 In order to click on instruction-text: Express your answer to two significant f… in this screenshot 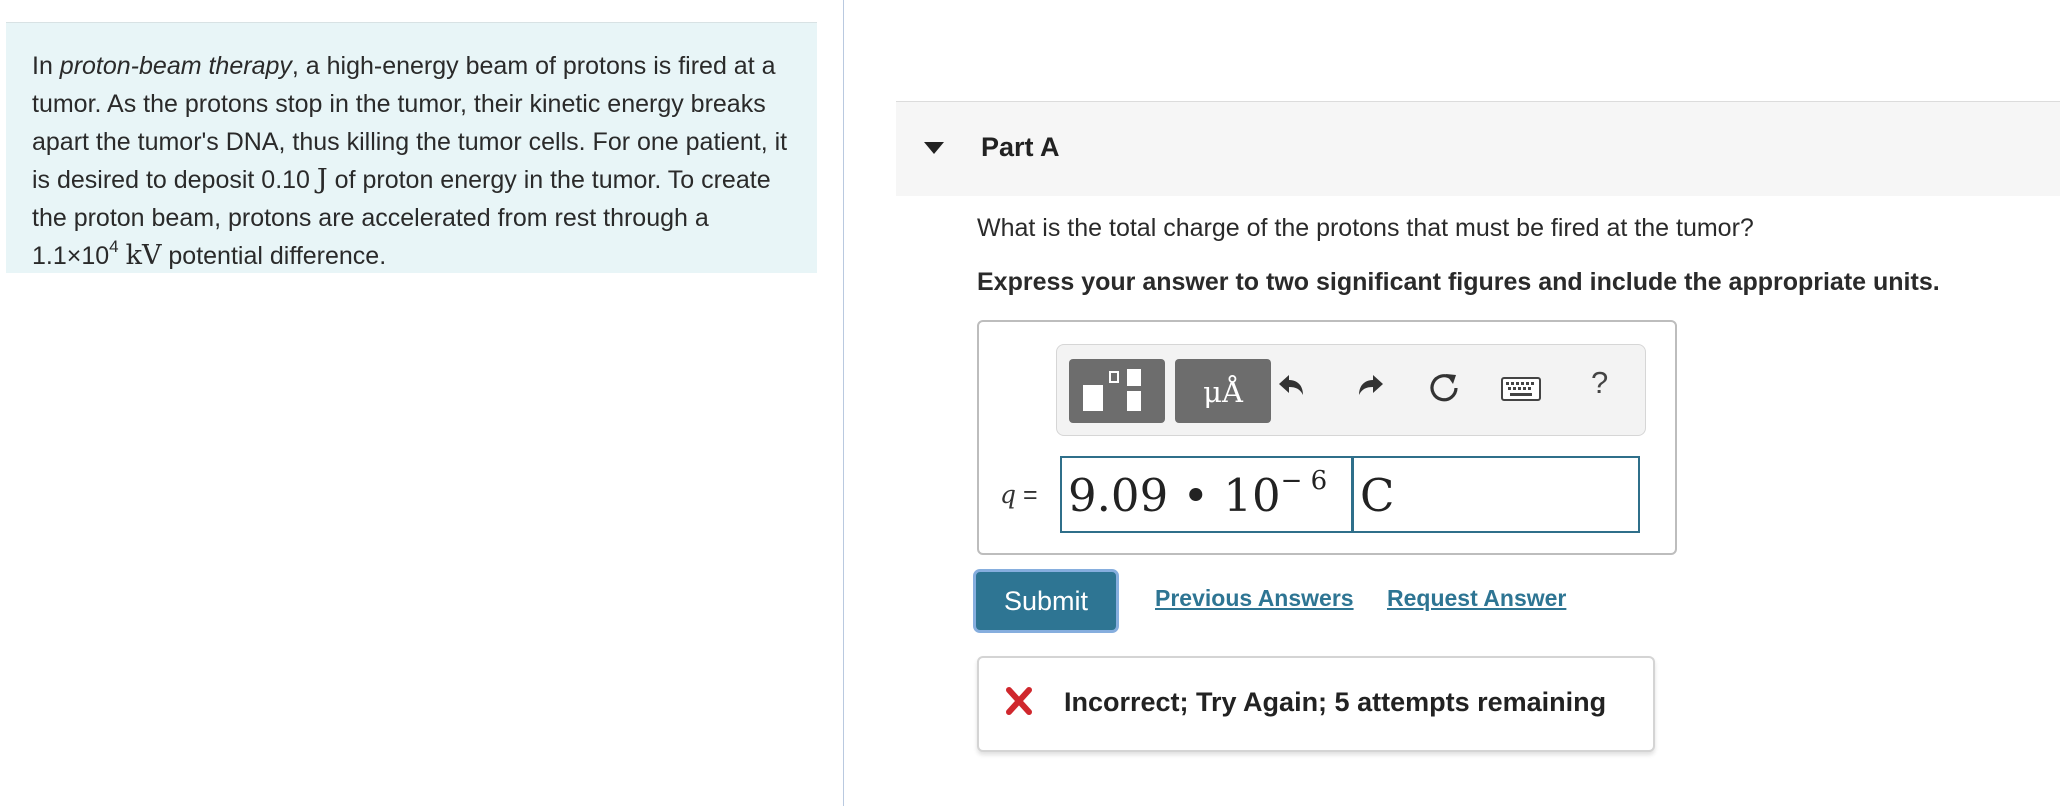, I will do `click(1458, 282)`.